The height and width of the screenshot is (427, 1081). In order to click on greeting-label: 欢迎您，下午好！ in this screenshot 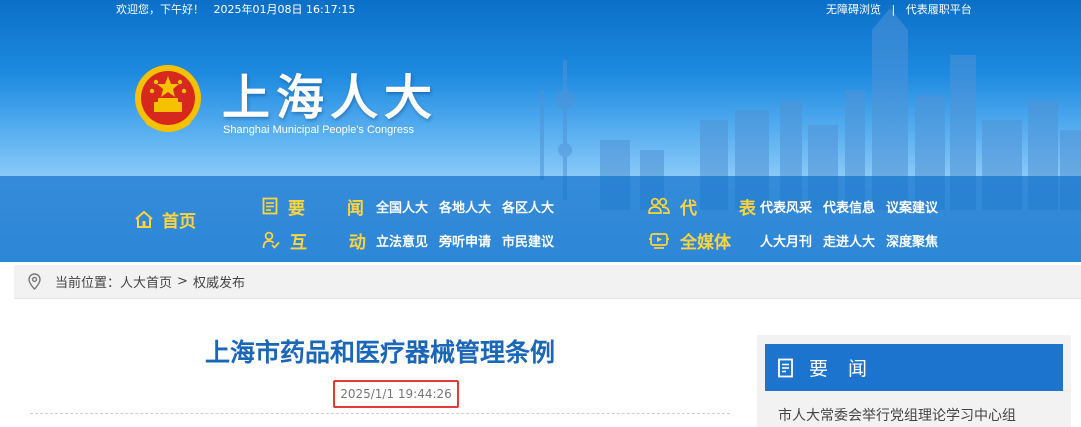, I will do `click(160, 9)`.